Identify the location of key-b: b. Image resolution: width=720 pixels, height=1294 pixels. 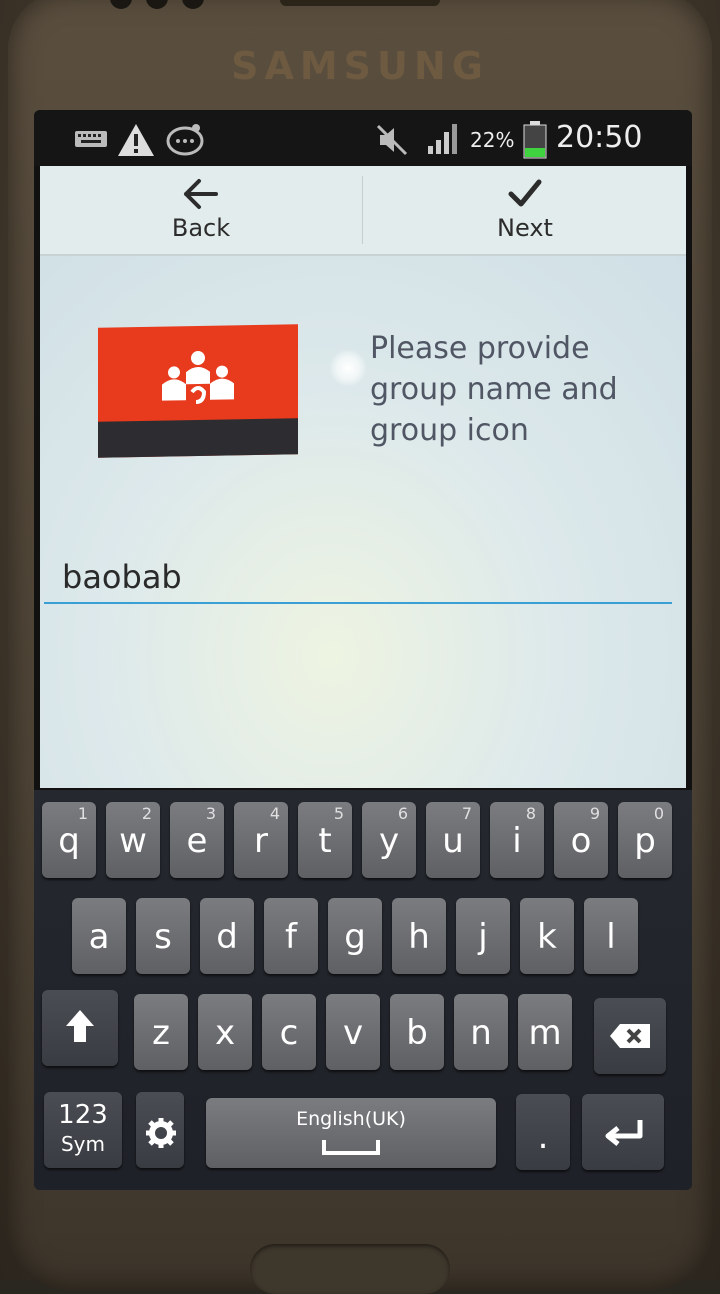
(417, 1032).